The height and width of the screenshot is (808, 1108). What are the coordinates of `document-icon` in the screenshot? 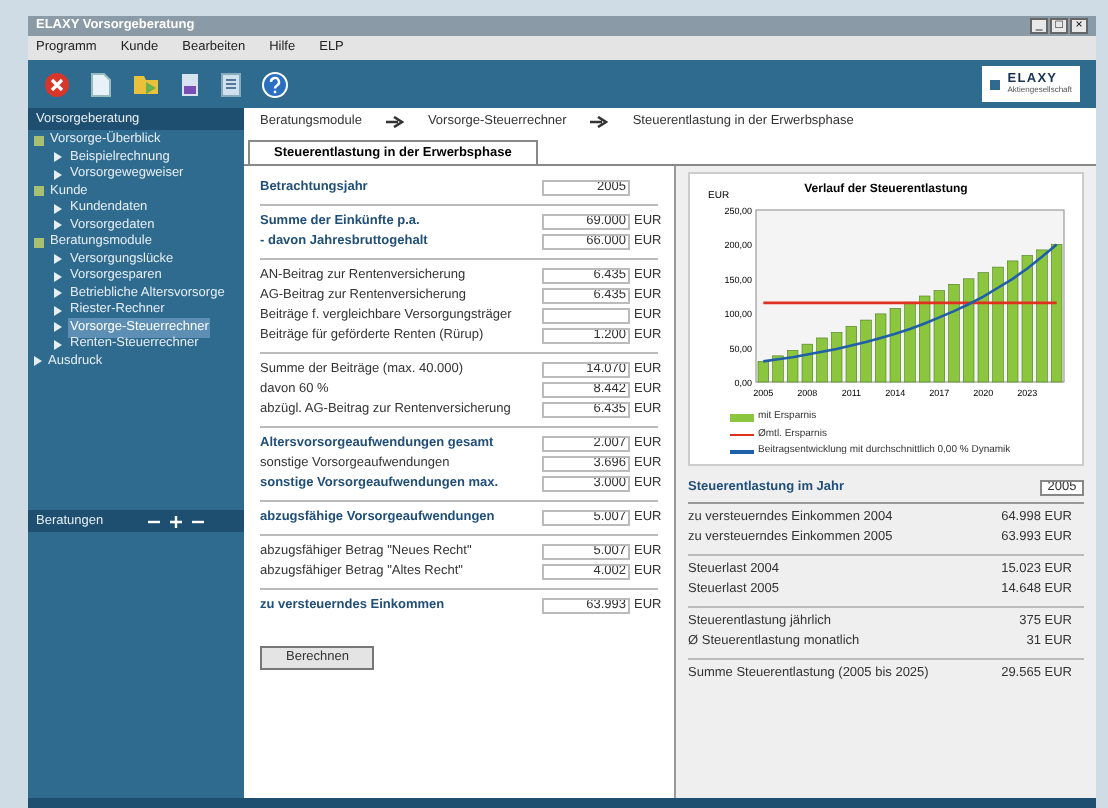 It's located at (101, 84).